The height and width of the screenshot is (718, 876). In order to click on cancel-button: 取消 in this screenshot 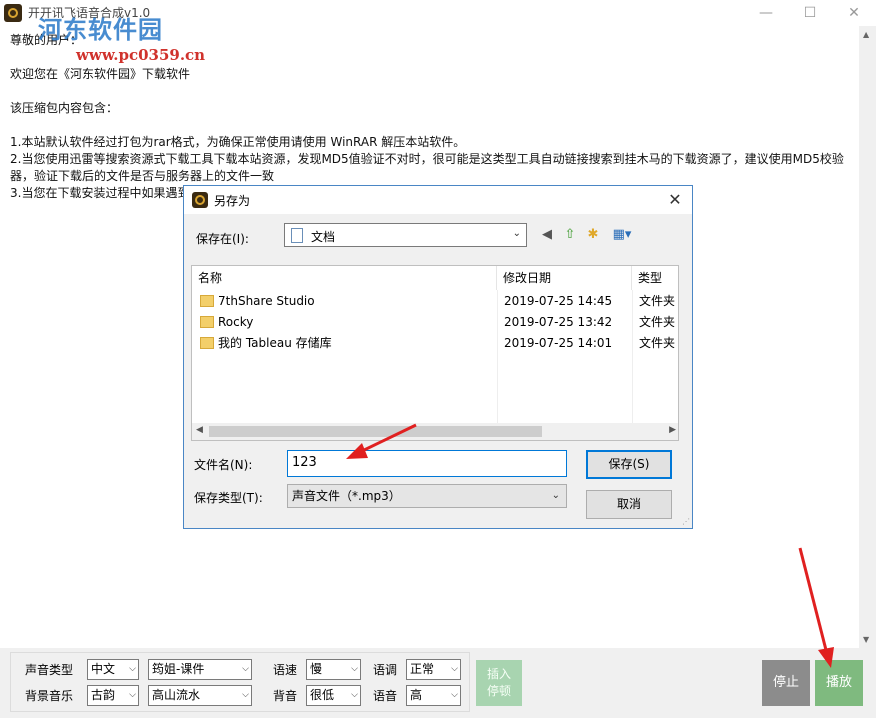, I will do `click(629, 504)`.